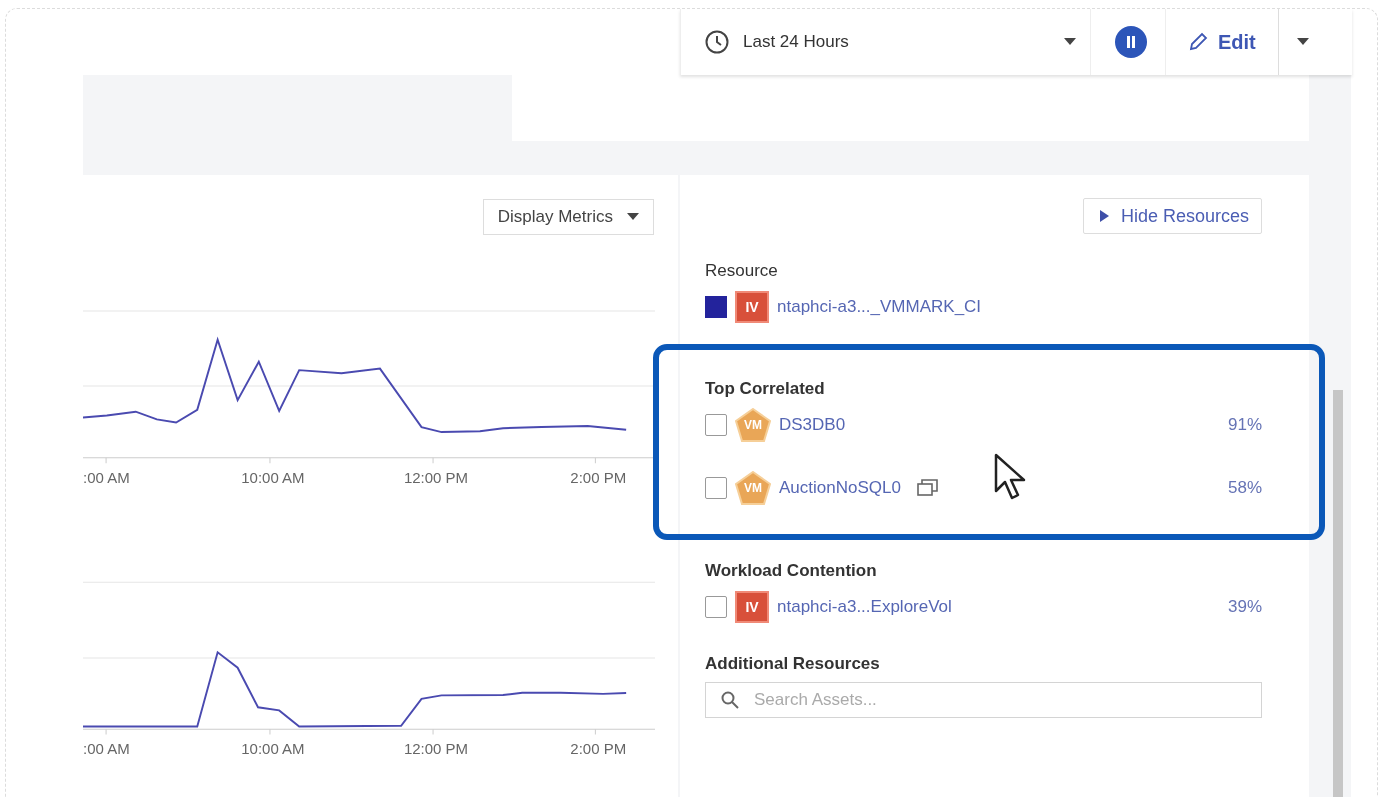 The width and height of the screenshot is (1381, 797). Describe the element at coordinates (864, 607) in the screenshot. I see `resource-link: ntaphci-a3...ExploreVol` at that location.